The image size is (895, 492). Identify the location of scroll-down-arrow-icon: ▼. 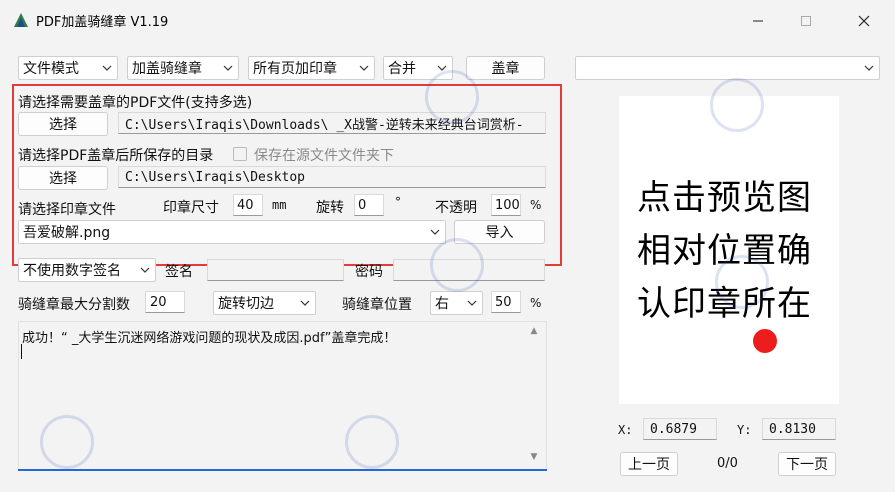
(534, 458).